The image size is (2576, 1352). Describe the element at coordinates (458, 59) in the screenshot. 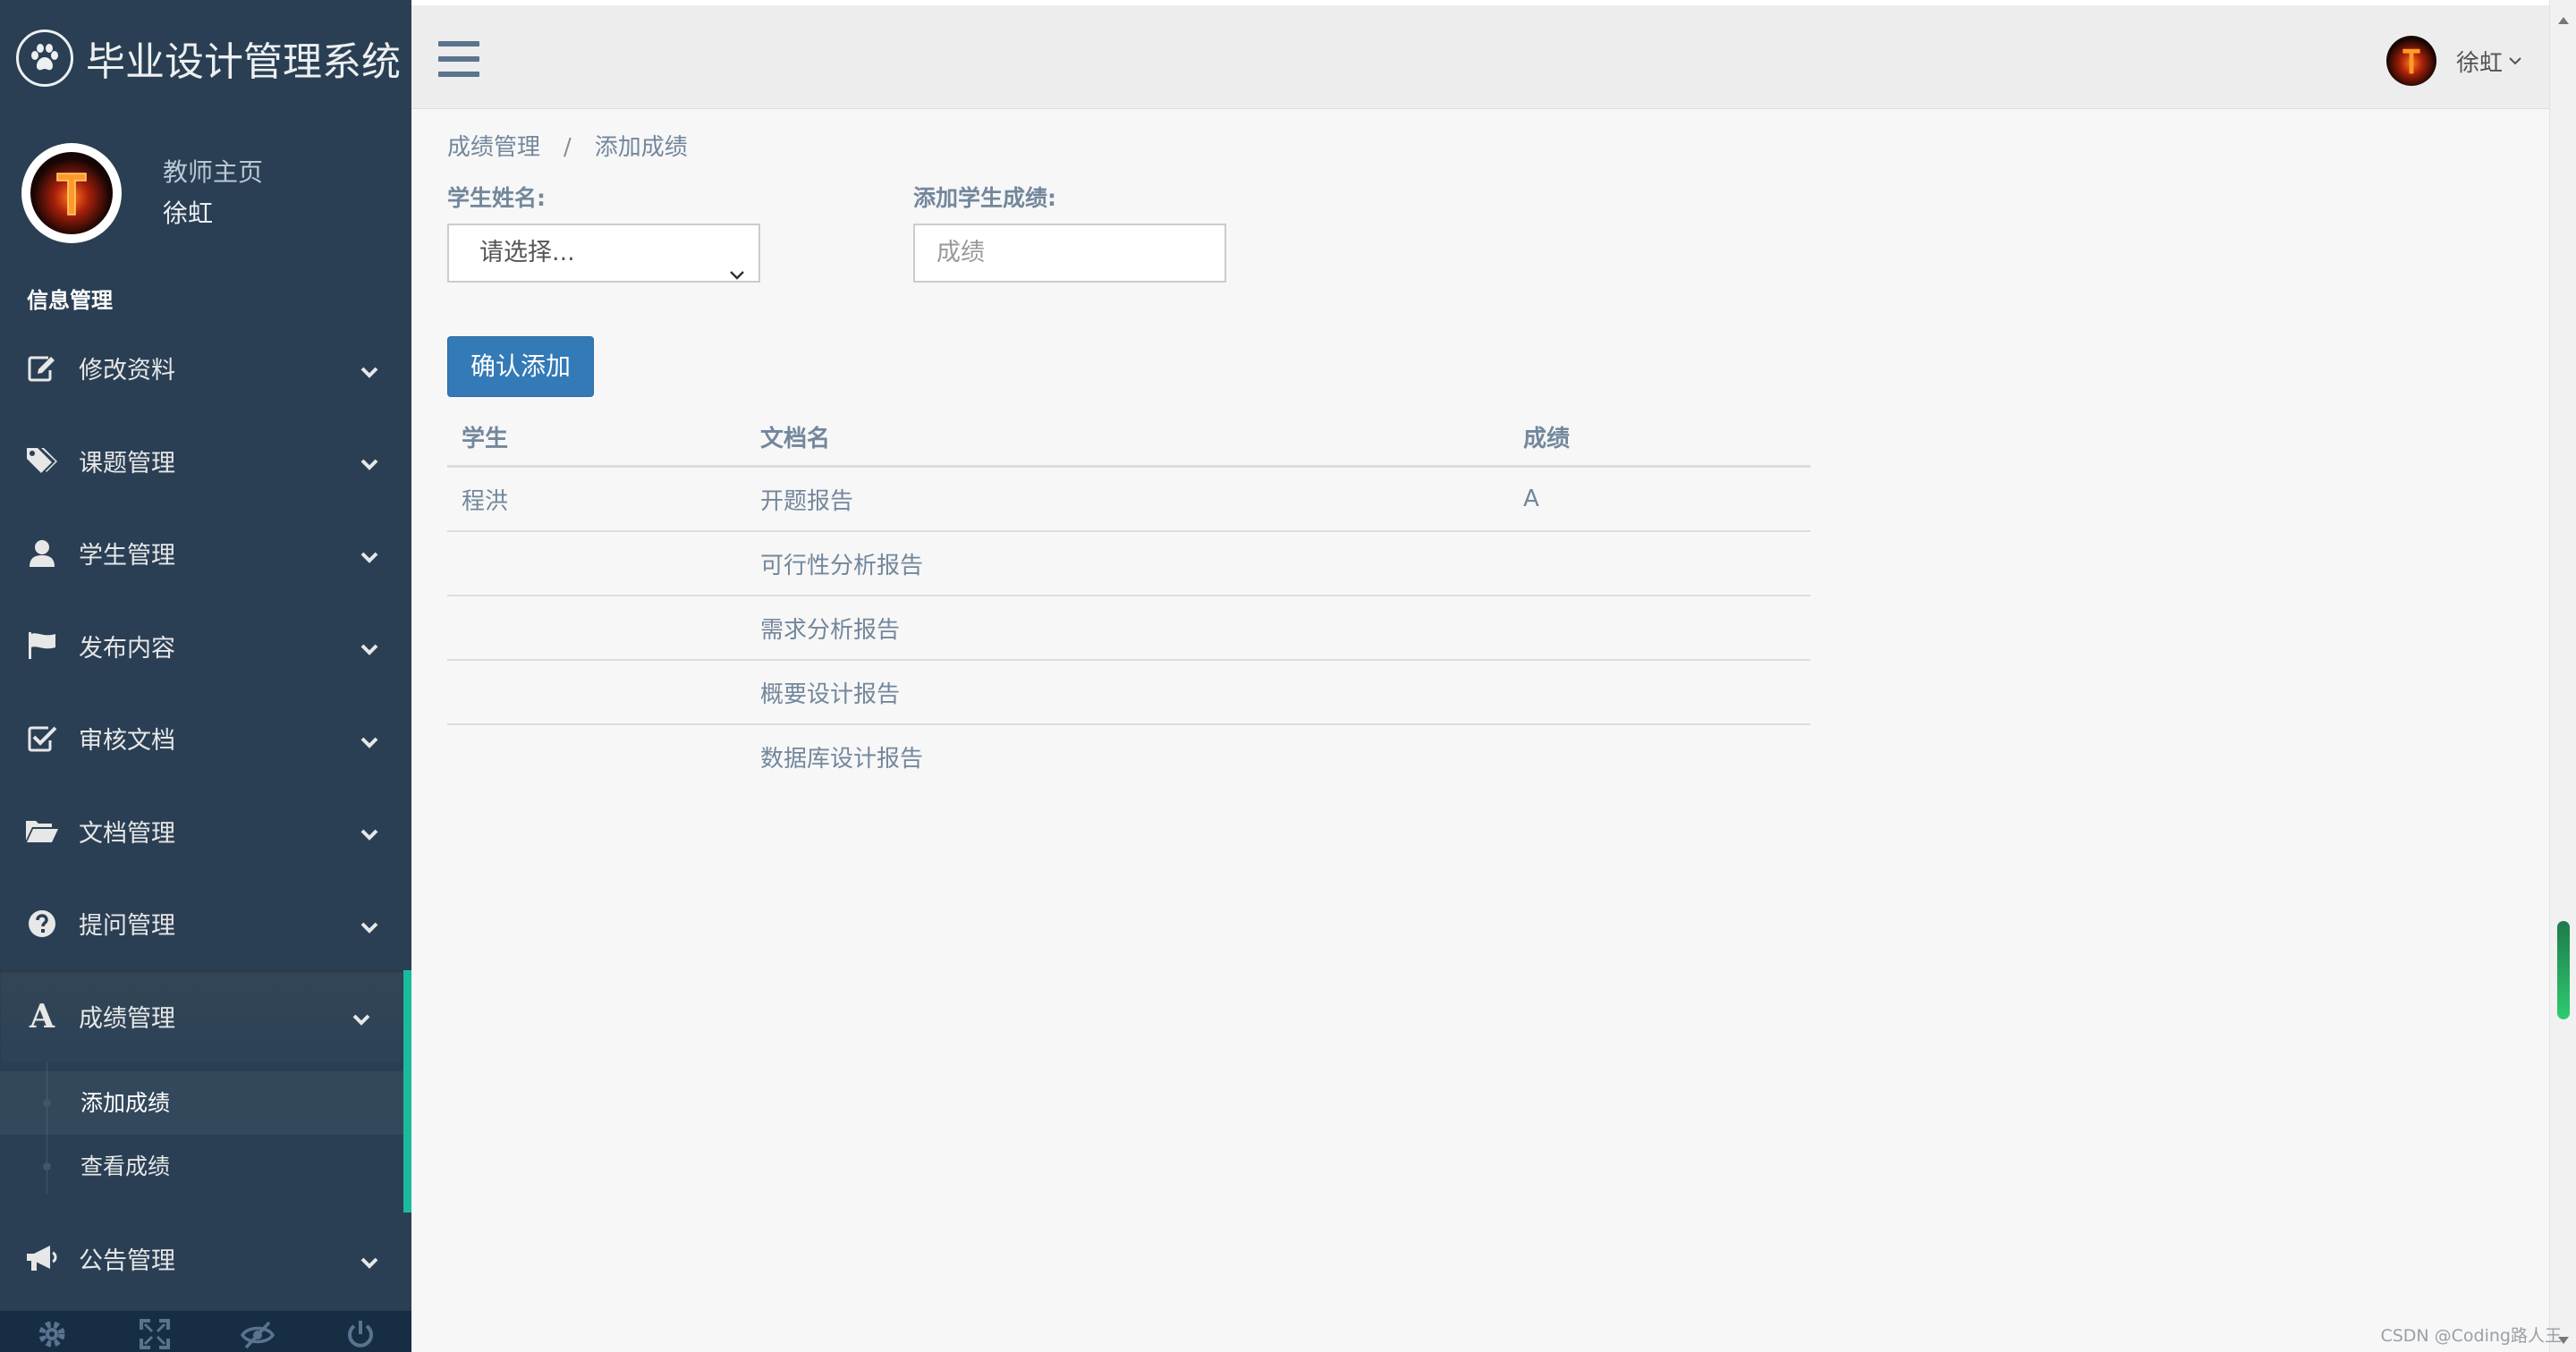

I see `menu-toggle-icon` at that location.